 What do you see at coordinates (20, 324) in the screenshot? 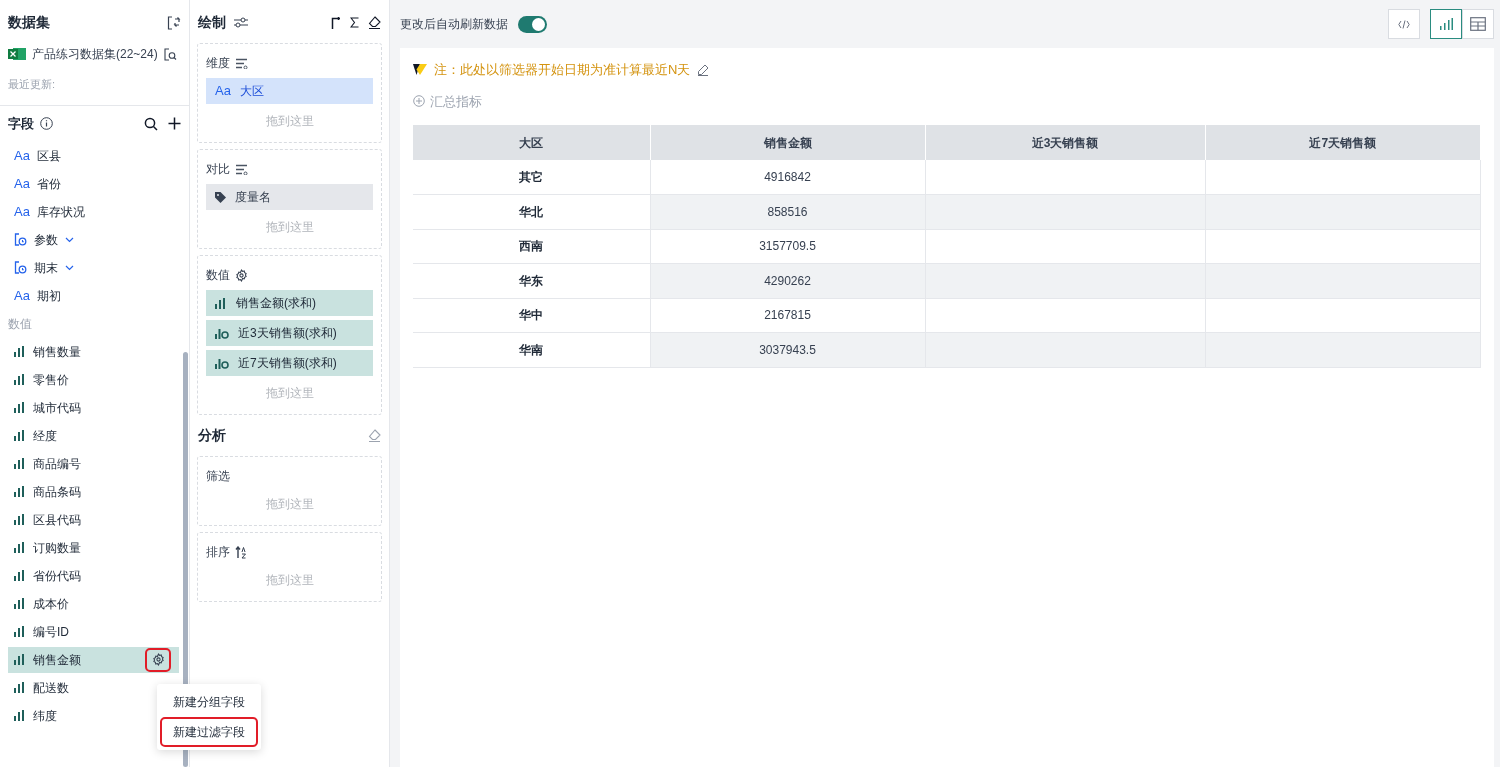
I see `section-label: 数值` at bounding box center [20, 324].